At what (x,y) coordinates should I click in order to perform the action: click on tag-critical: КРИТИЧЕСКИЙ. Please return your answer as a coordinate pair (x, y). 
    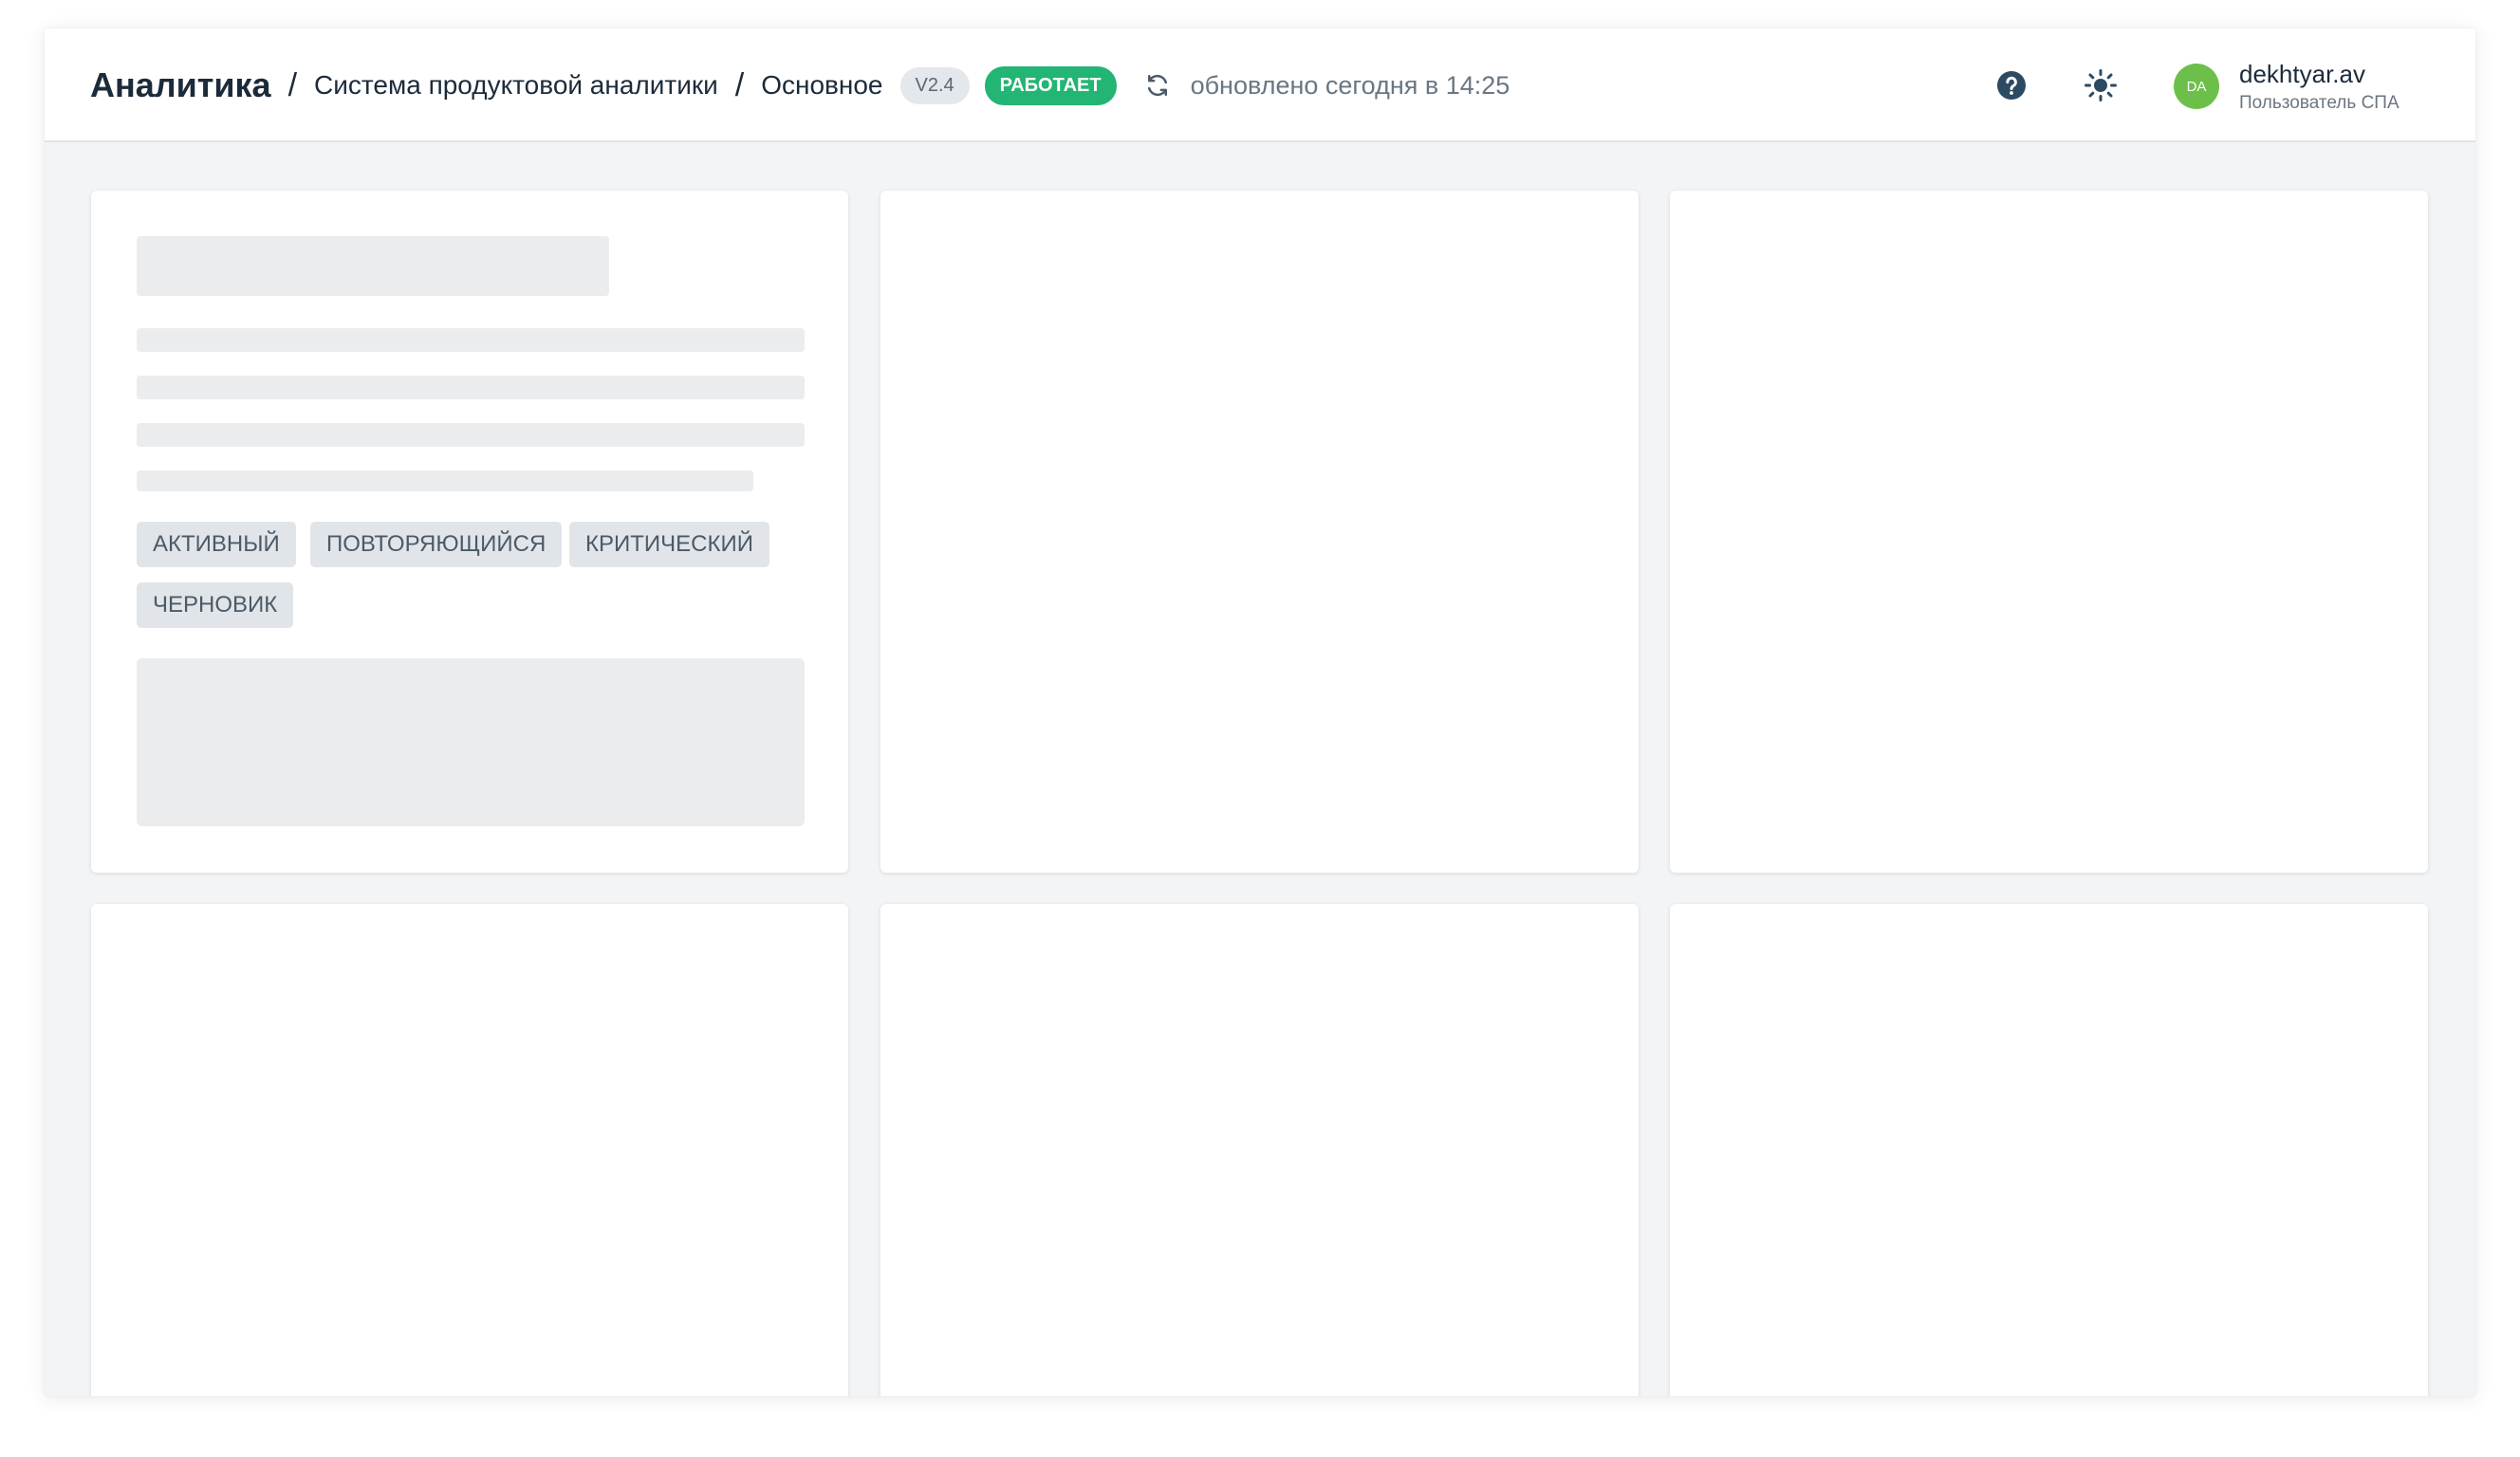
    Looking at the image, I should click on (669, 545).